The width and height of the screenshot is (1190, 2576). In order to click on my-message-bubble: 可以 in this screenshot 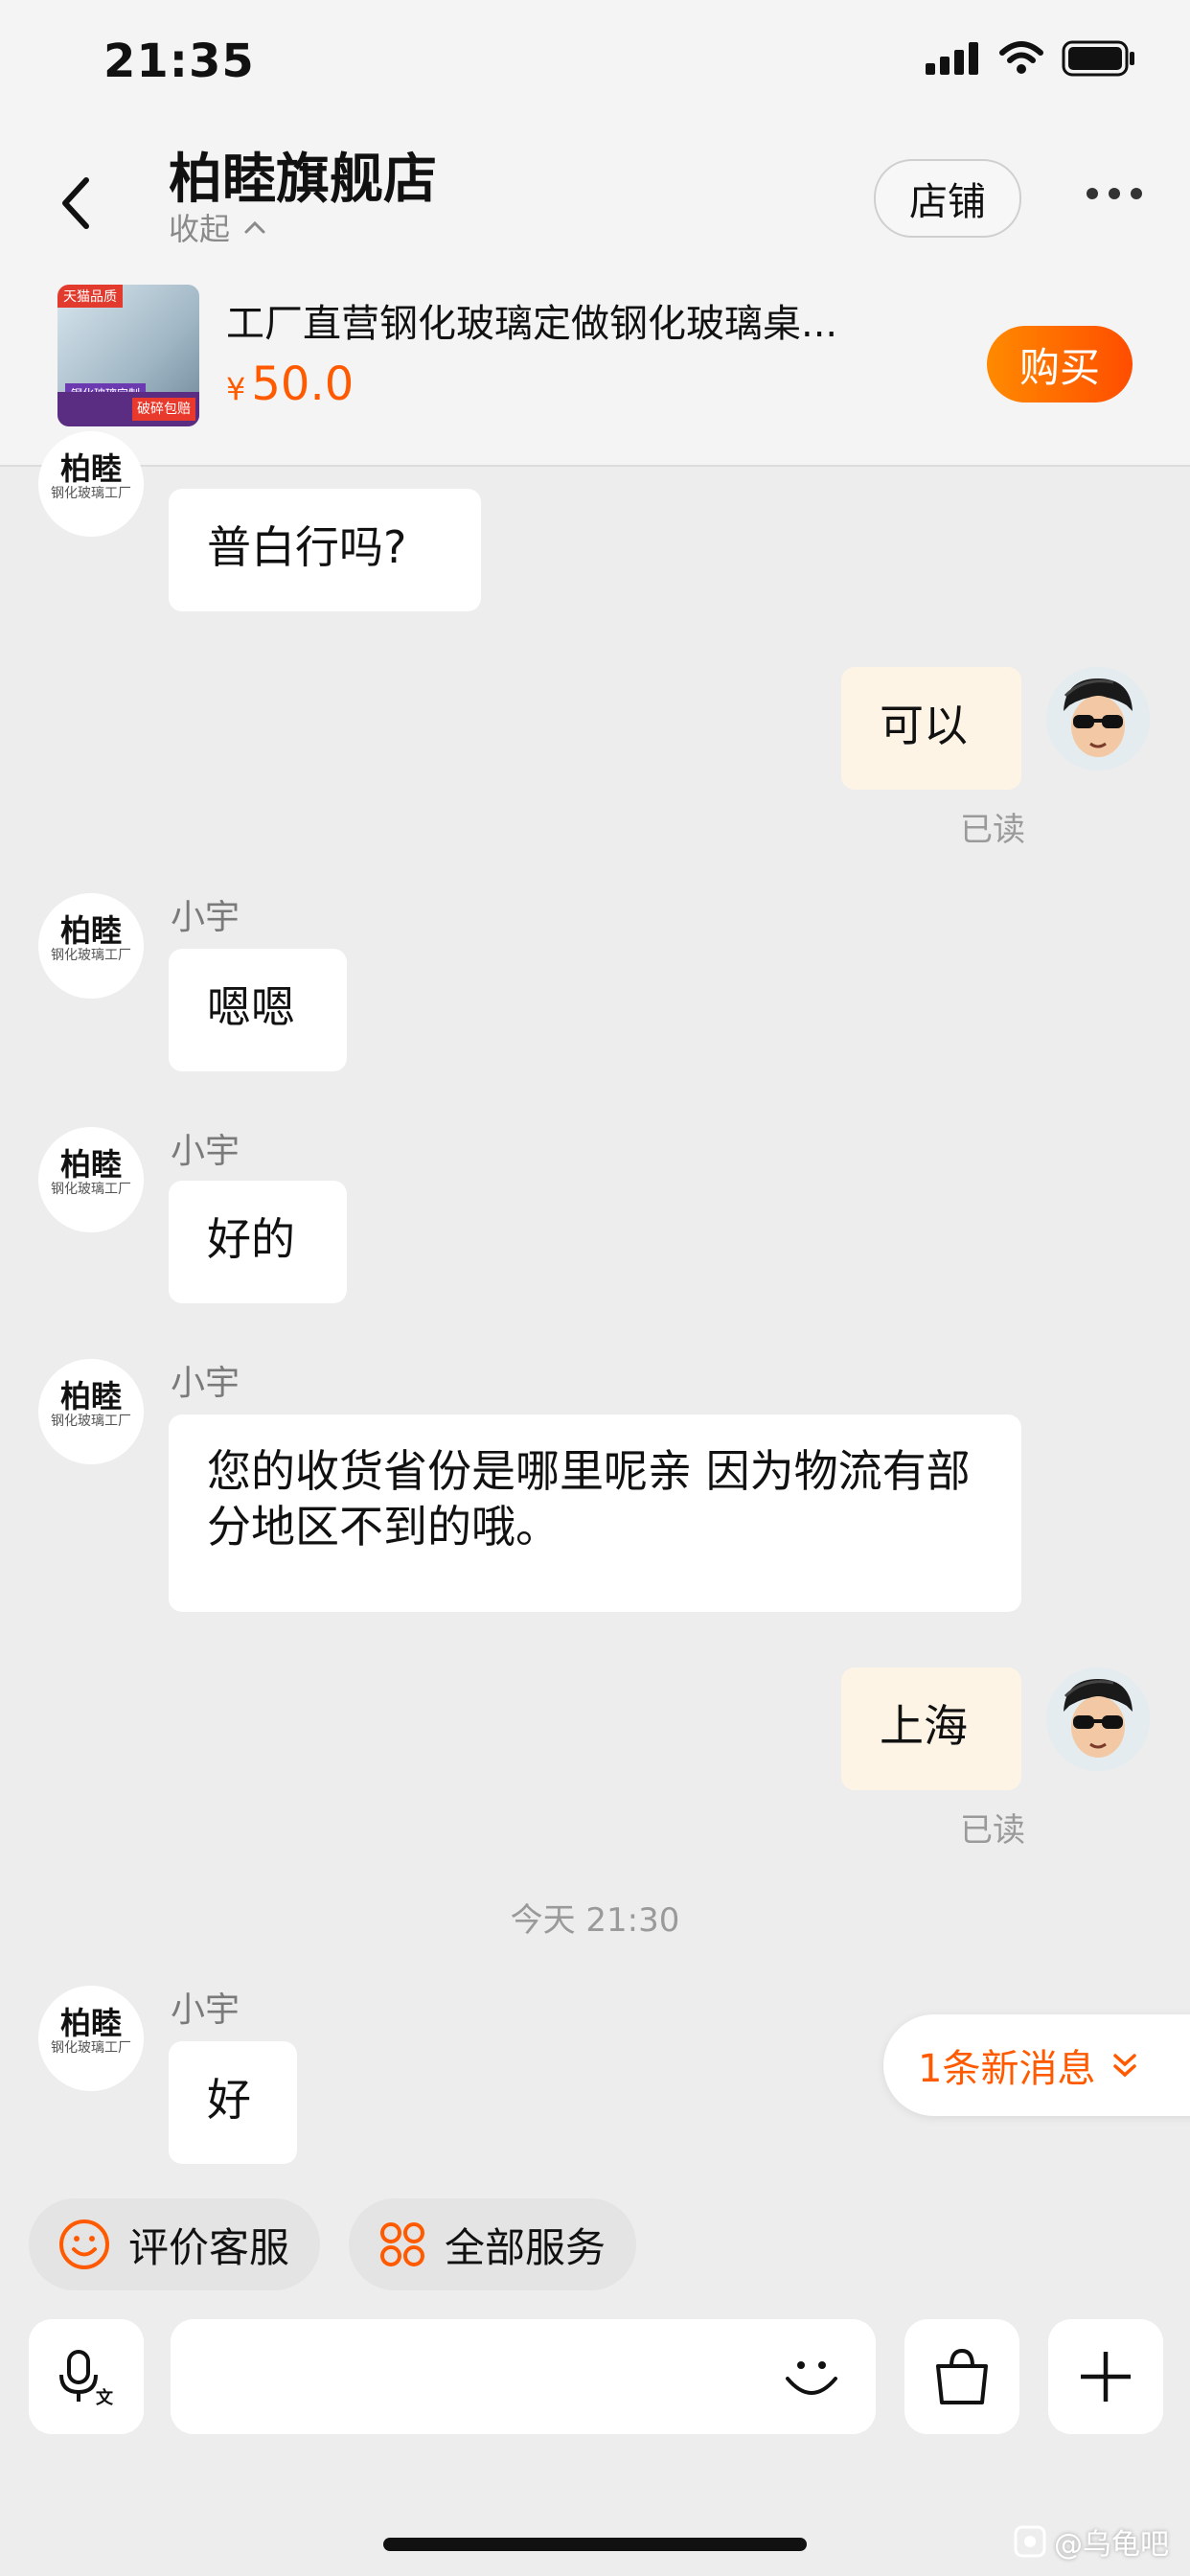, I will do `click(931, 728)`.